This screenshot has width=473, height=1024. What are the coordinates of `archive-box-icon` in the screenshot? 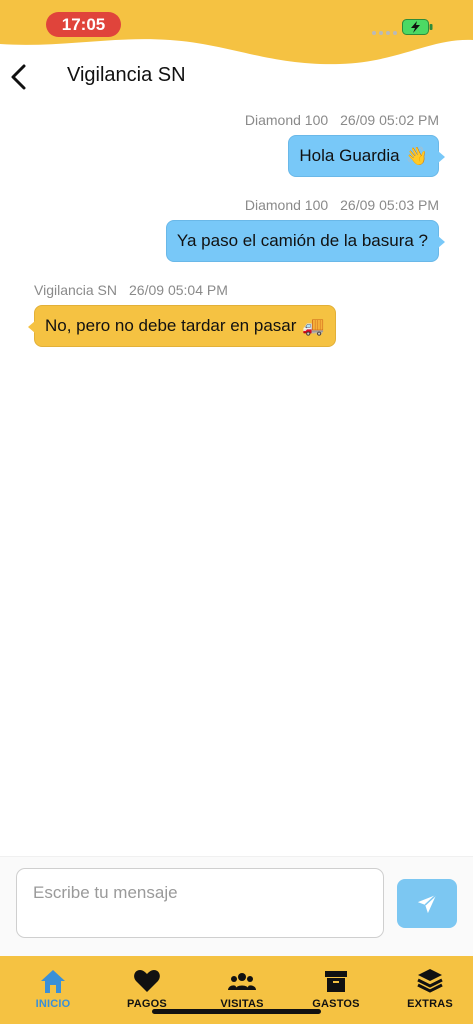 It's located at (336, 981).